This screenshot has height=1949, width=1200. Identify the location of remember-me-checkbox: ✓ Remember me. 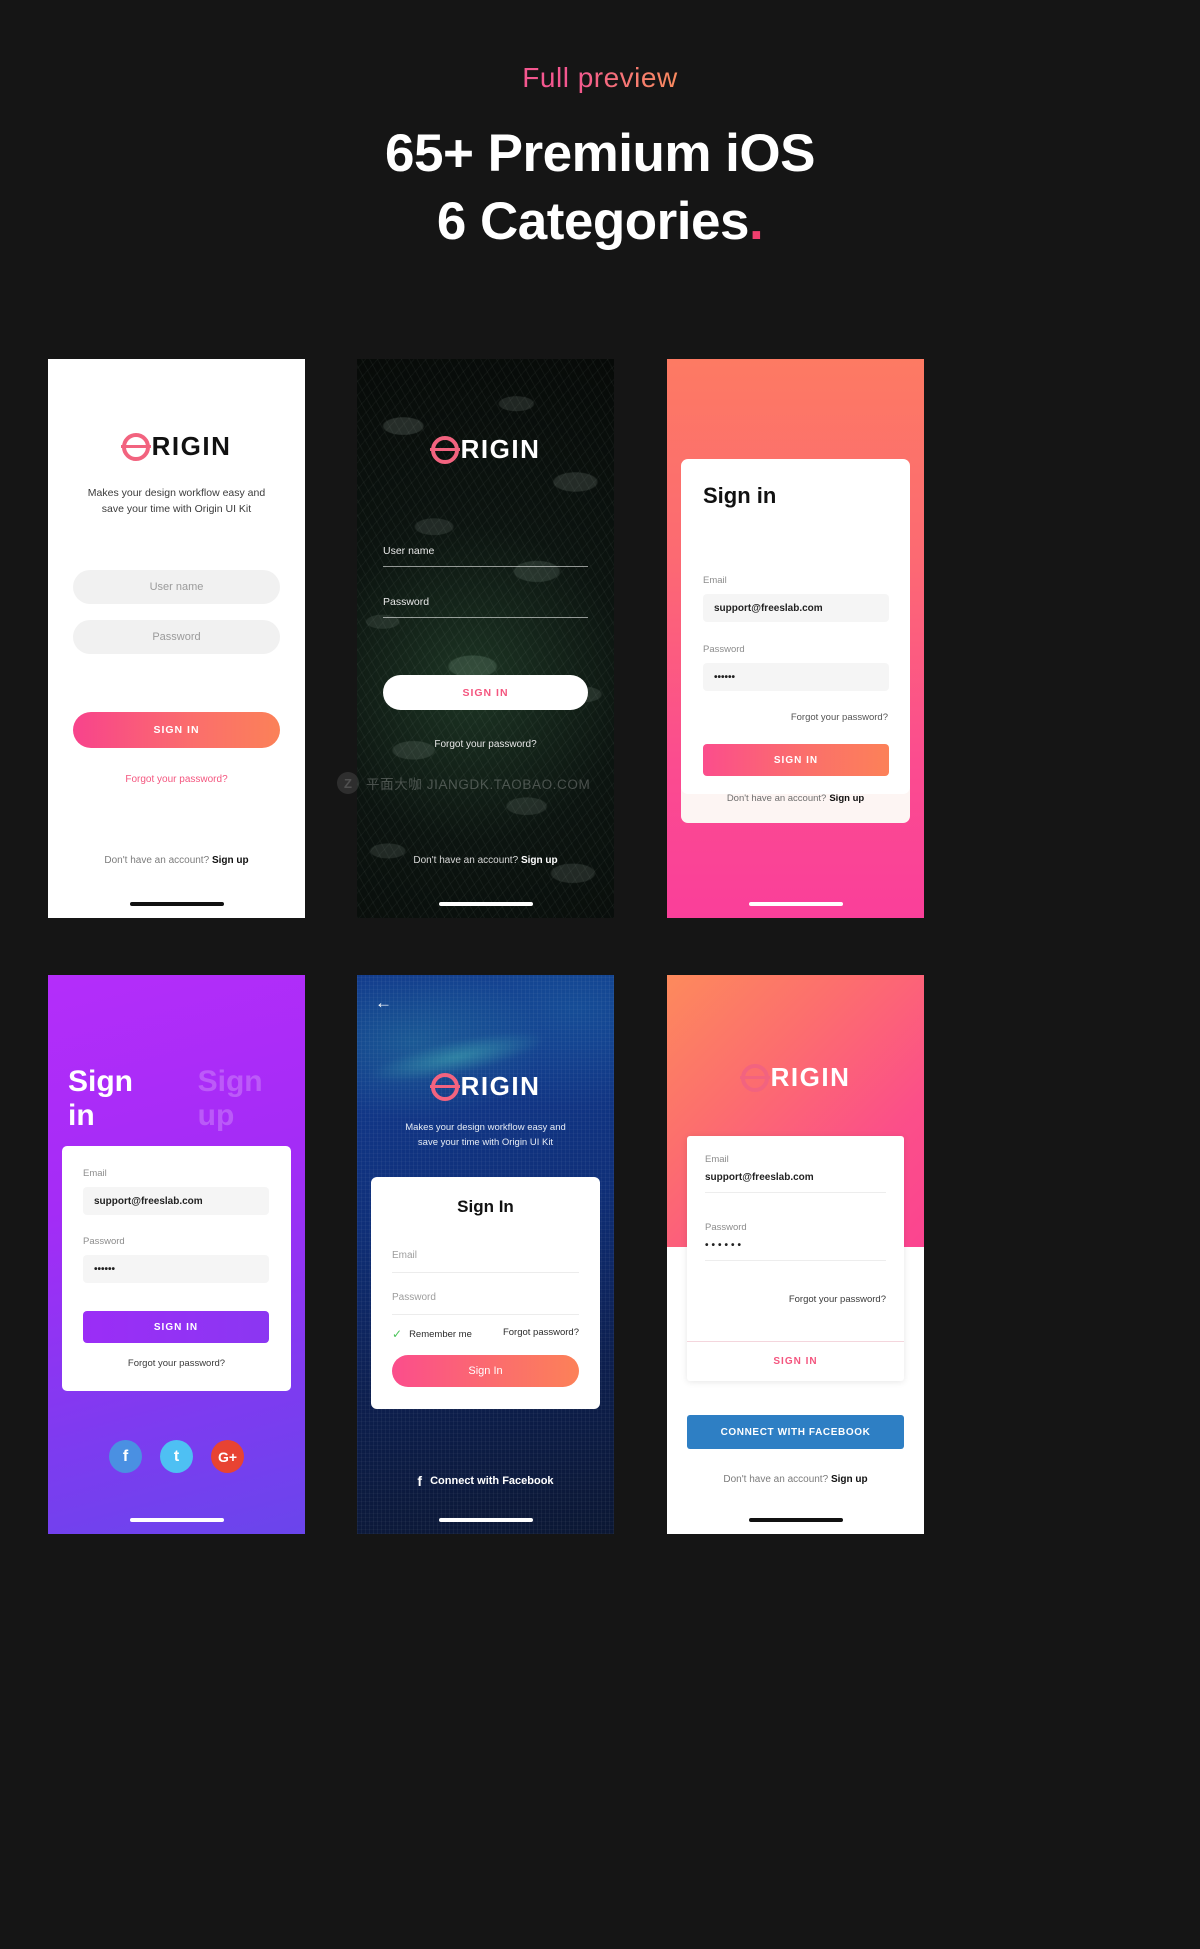
(432, 1334).